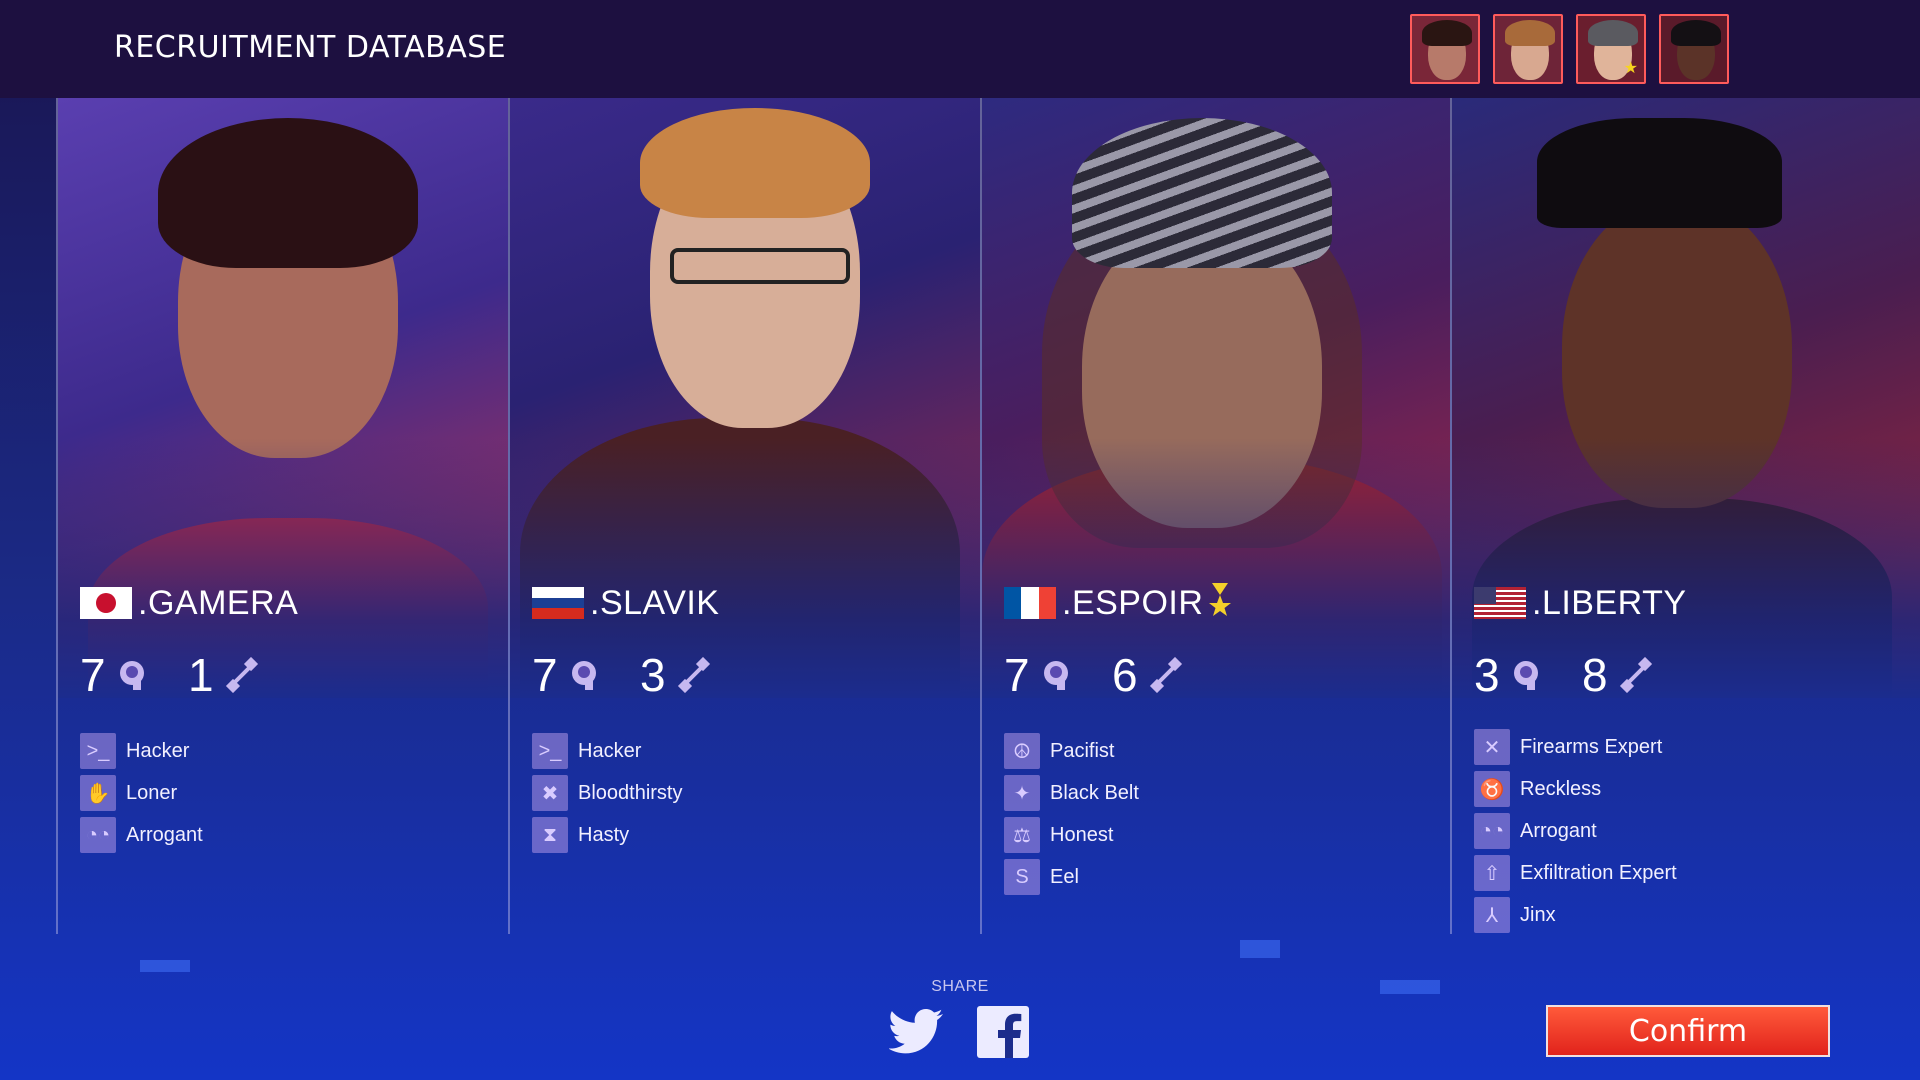 The image size is (1920, 1080). Describe the element at coordinates (1697, 675) in the screenshot. I see `recruit-stats: 3 8` at that location.